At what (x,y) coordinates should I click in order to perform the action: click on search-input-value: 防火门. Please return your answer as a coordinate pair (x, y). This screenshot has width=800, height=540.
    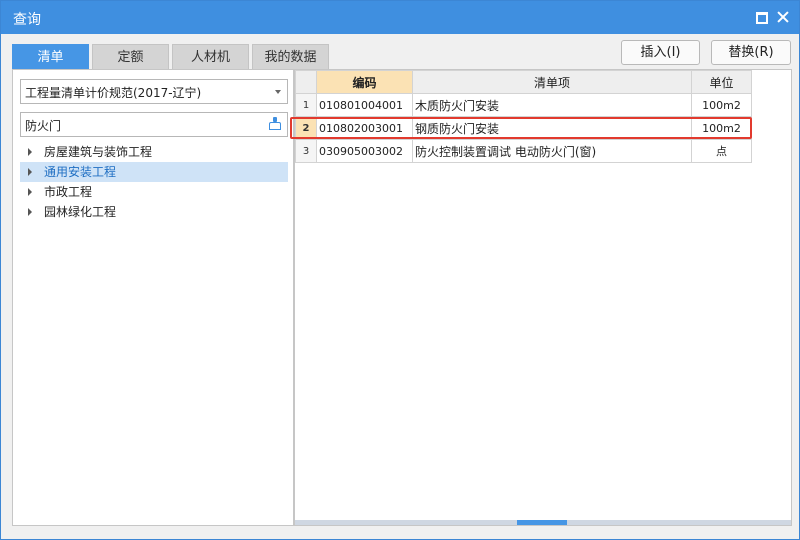
    Looking at the image, I should click on (43, 126).